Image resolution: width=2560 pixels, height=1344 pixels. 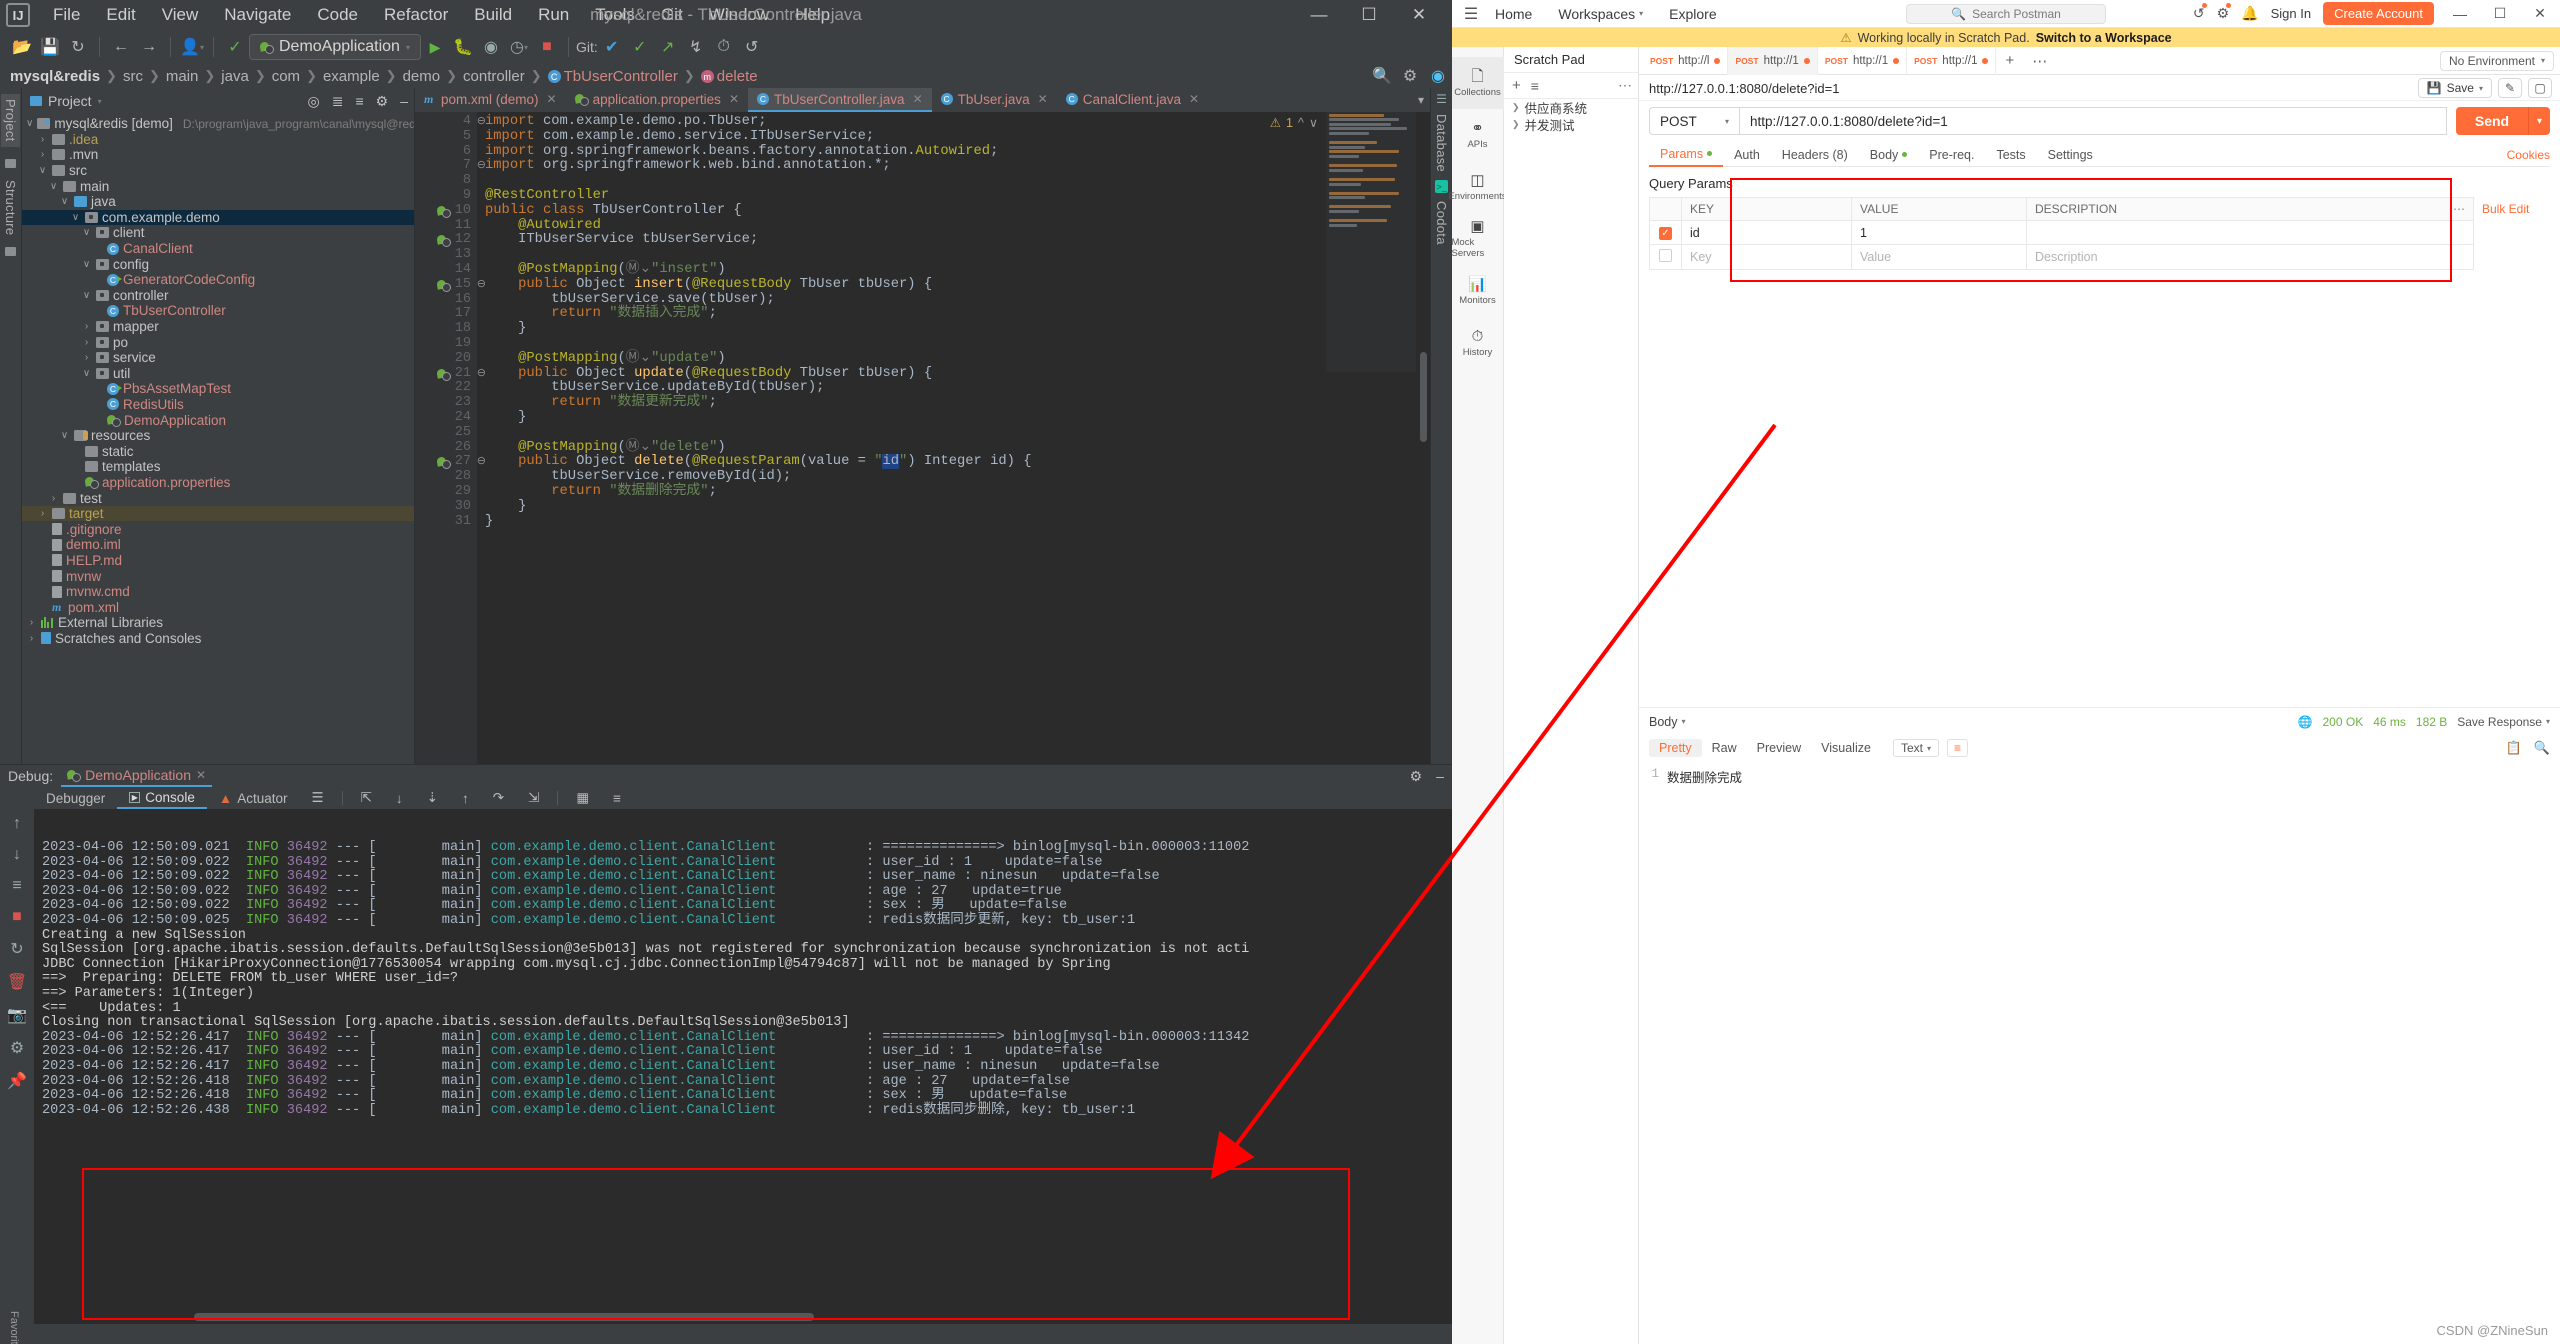 What do you see at coordinates (218, 561) in the screenshot?
I see `tree-row: HELP.md` at bounding box center [218, 561].